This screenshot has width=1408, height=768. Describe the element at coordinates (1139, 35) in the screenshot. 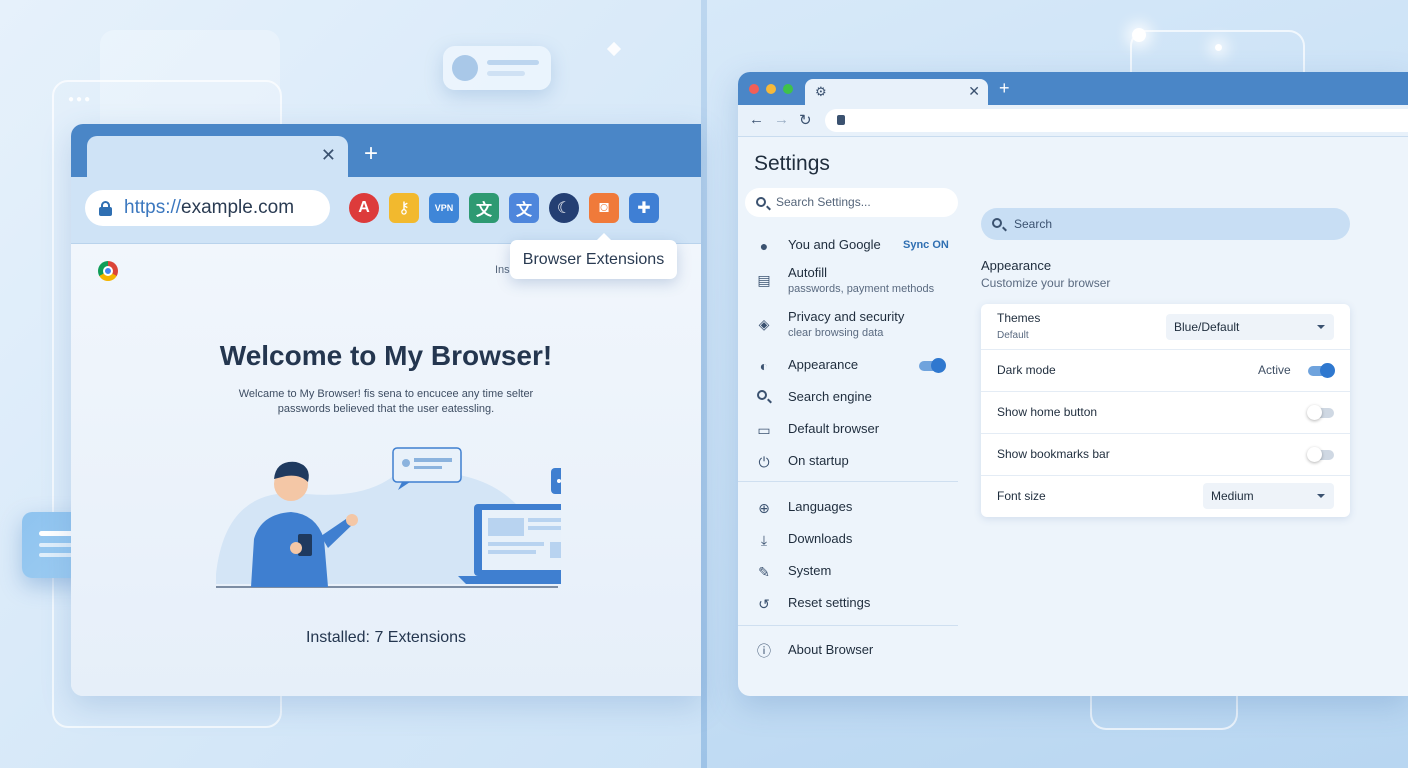

I see `glow-dot-icon` at that location.